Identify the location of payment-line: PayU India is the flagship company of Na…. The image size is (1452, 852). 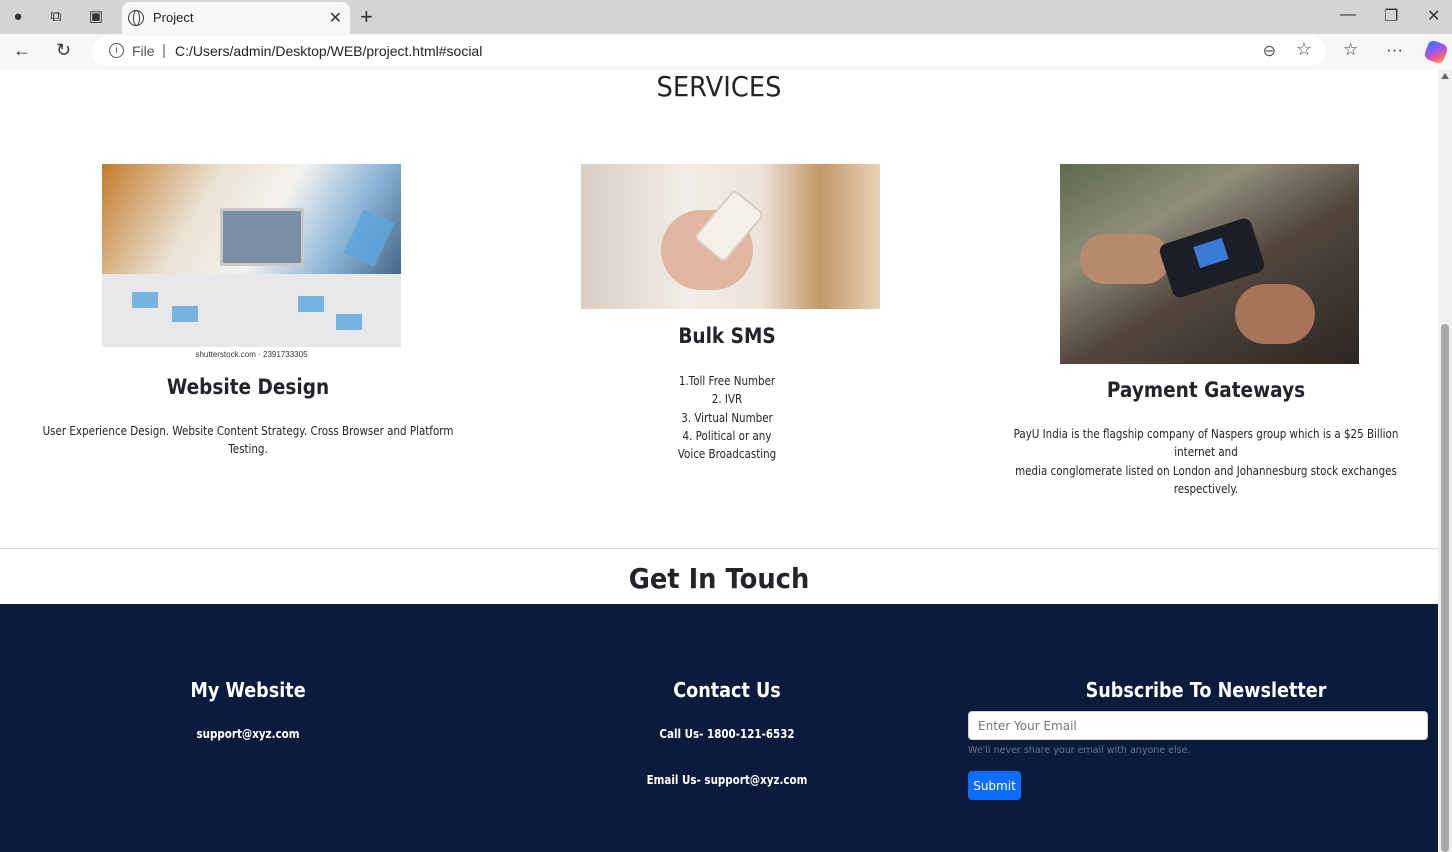
(1206, 443).